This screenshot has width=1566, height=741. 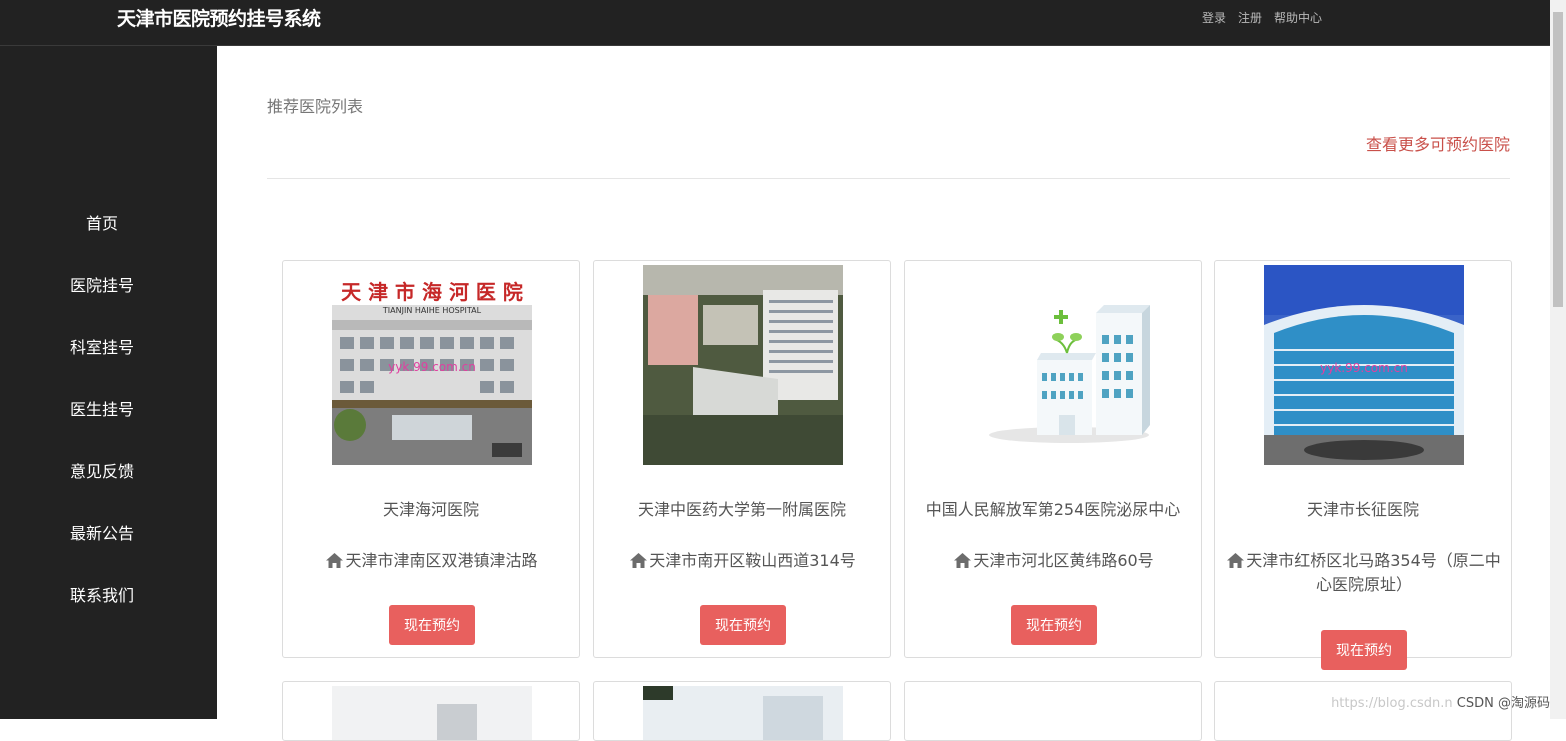 I want to click on hospital-address-text: 天津市红桥区北马路354号（原二中心医院原址）, so click(x=1373, y=572).